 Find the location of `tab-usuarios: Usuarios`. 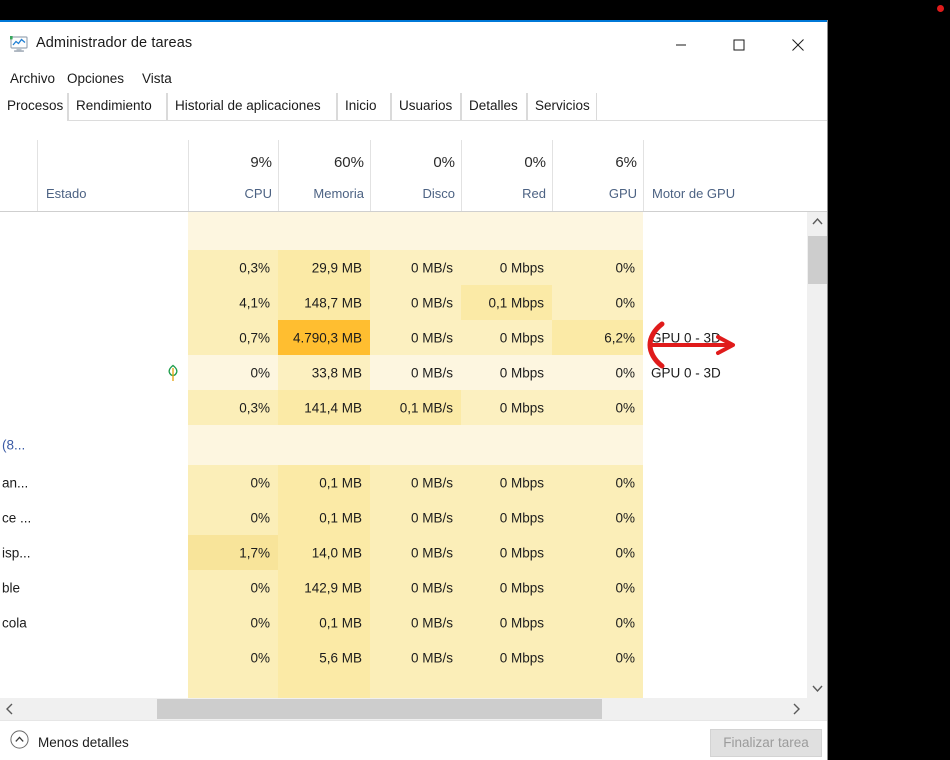

tab-usuarios: Usuarios is located at coordinates (426, 106).